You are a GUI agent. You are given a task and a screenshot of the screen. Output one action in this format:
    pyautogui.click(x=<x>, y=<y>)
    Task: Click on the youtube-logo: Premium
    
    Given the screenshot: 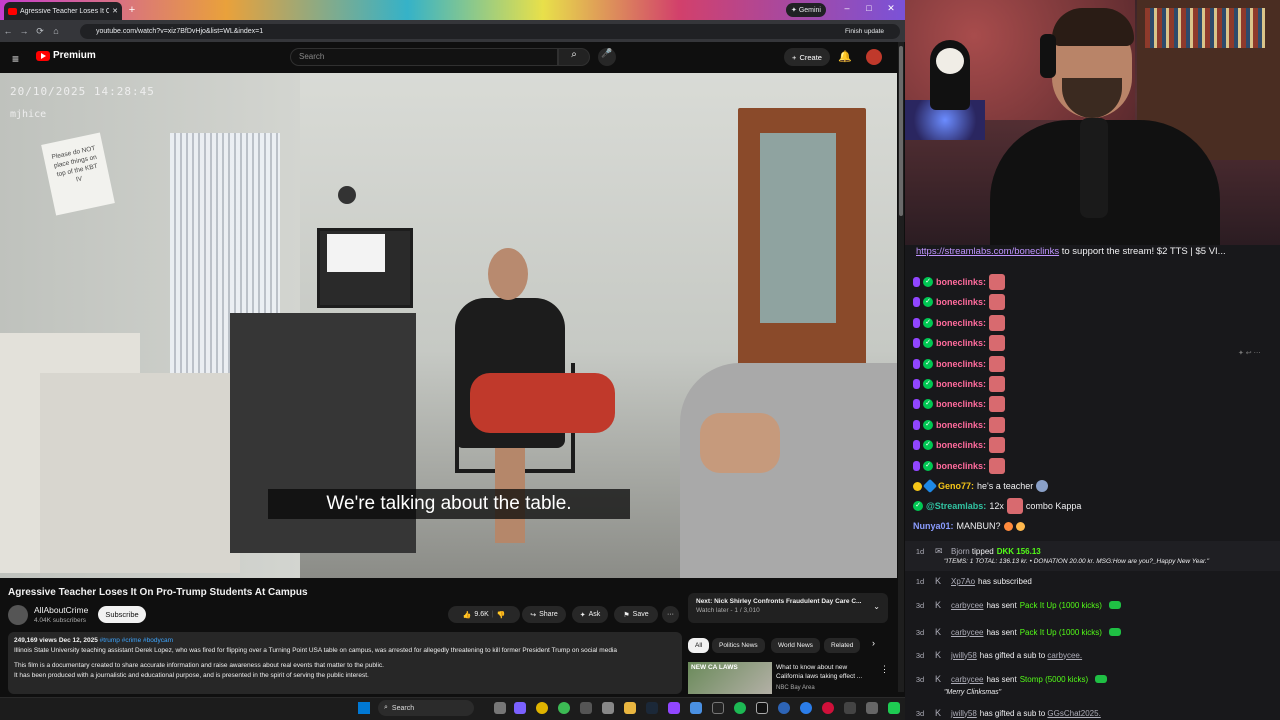 What is the action you would take?
    pyautogui.click(x=66, y=55)
    